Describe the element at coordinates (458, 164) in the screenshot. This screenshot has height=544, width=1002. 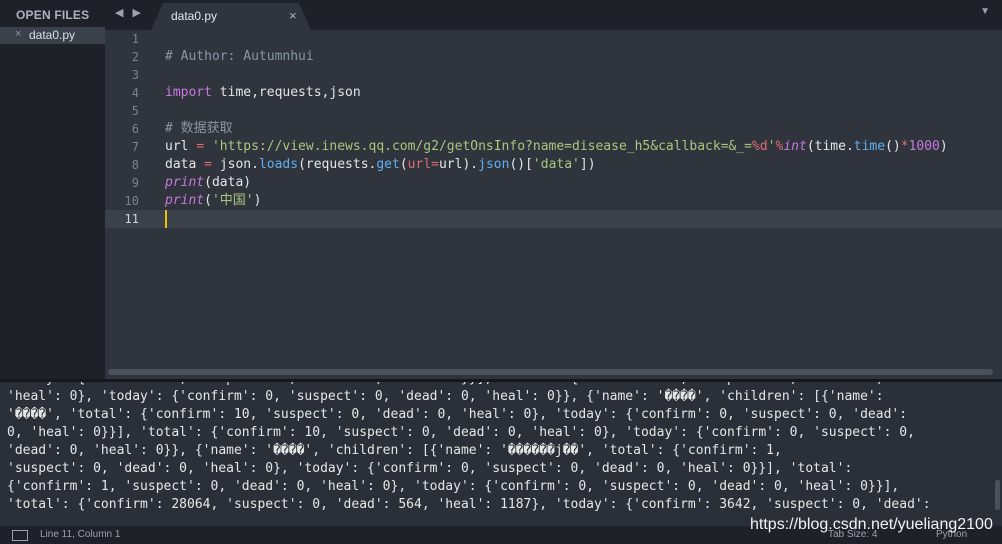
I see `code-token: url).` at that location.